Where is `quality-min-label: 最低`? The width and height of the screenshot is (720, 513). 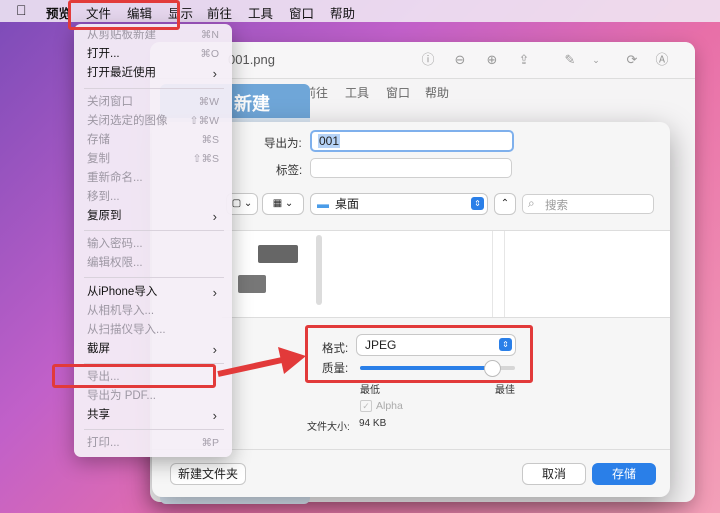 quality-min-label: 最低 is located at coordinates (370, 390).